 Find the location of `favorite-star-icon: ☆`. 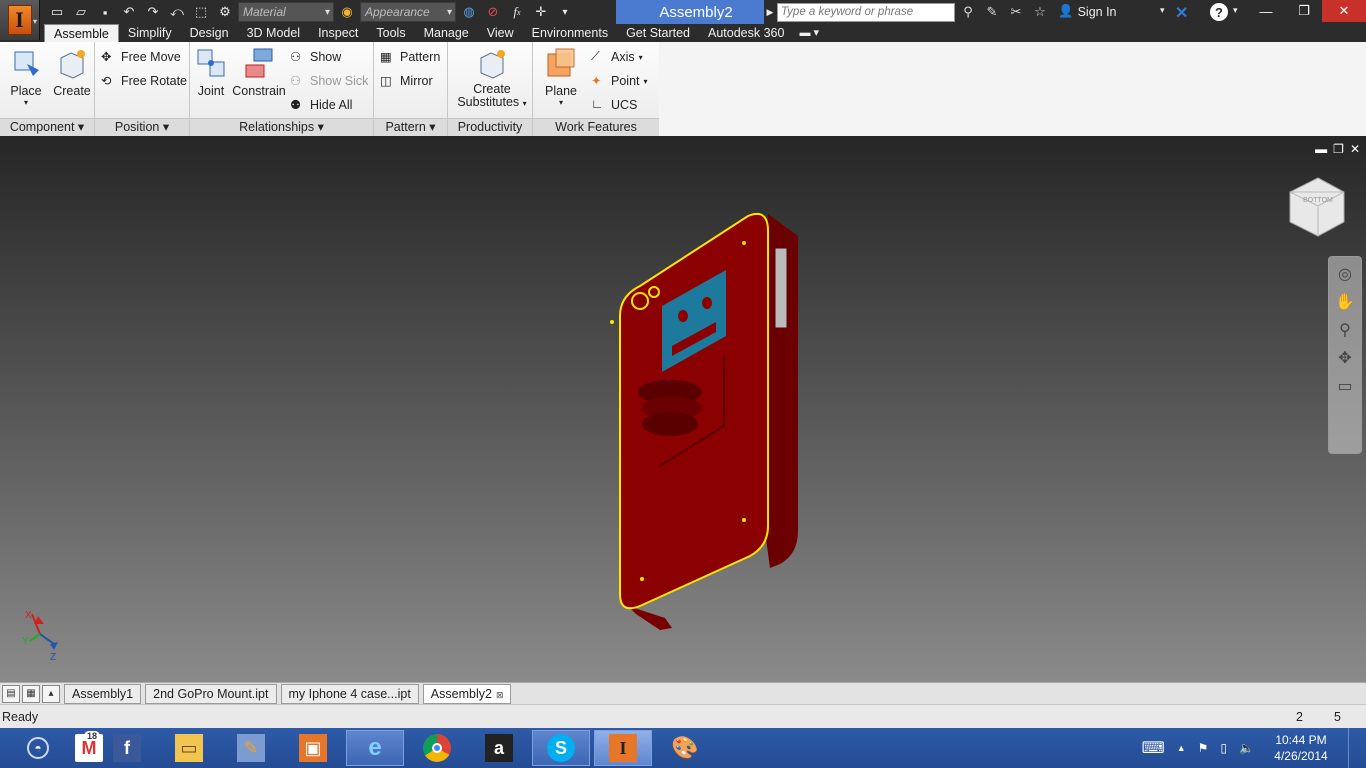

favorite-star-icon: ☆ is located at coordinates (1040, 12).